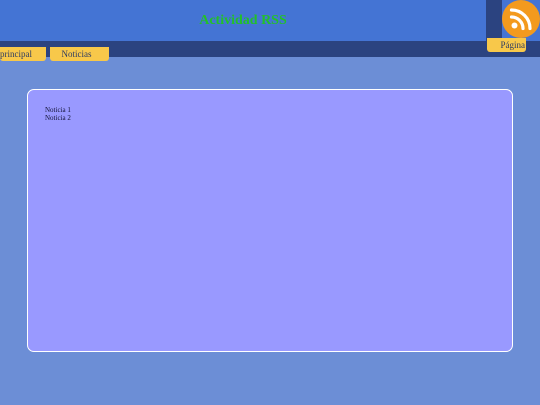 The height and width of the screenshot is (405, 540). Describe the element at coordinates (58, 118) in the screenshot. I see `news-item-2: Noticia 2` at that location.